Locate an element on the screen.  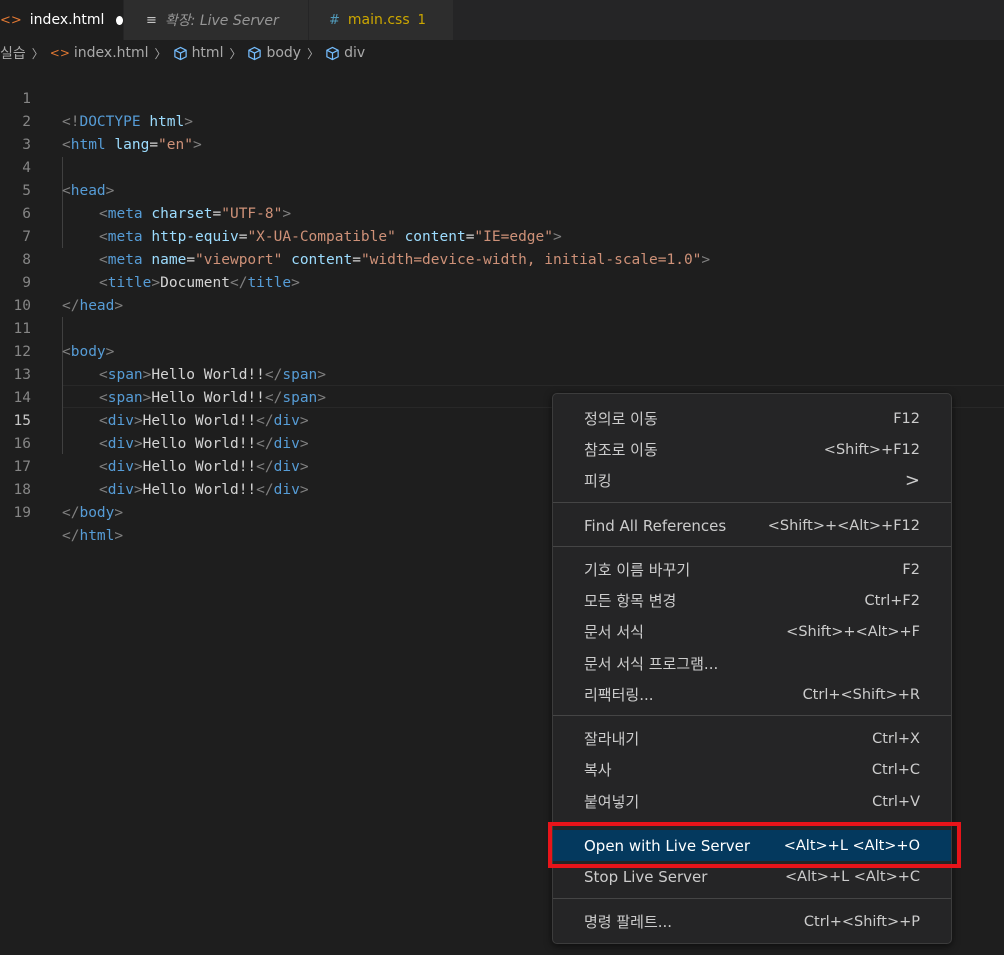
tab-label: 확장: Live Server is located at coordinates (221, 21).